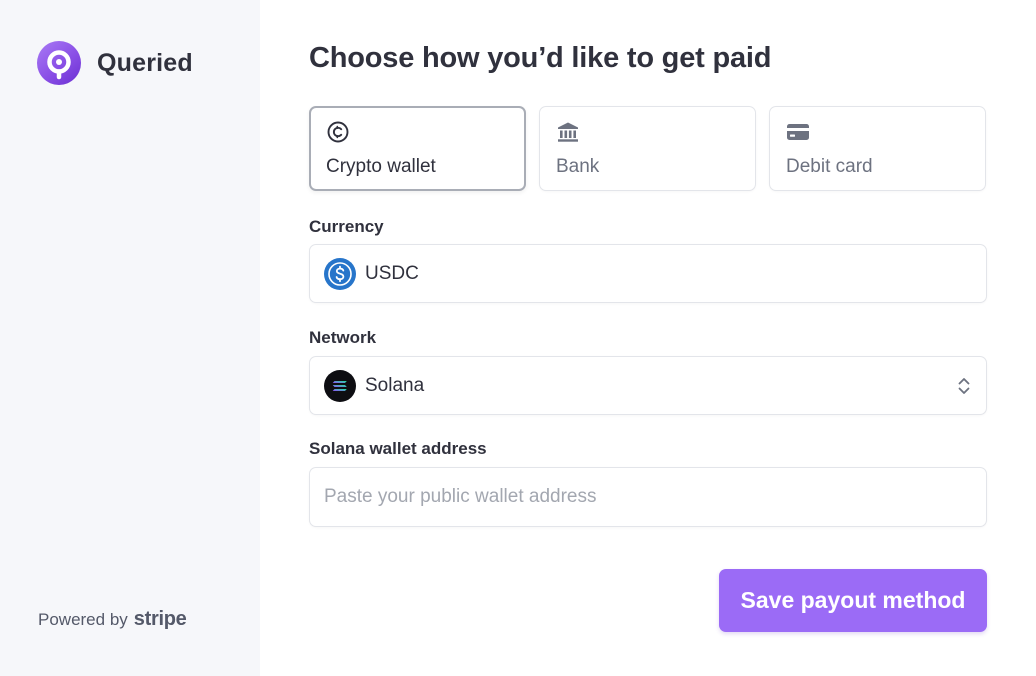 This screenshot has width=1036, height=676. I want to click on method-label: Bank, so click(578, 166).